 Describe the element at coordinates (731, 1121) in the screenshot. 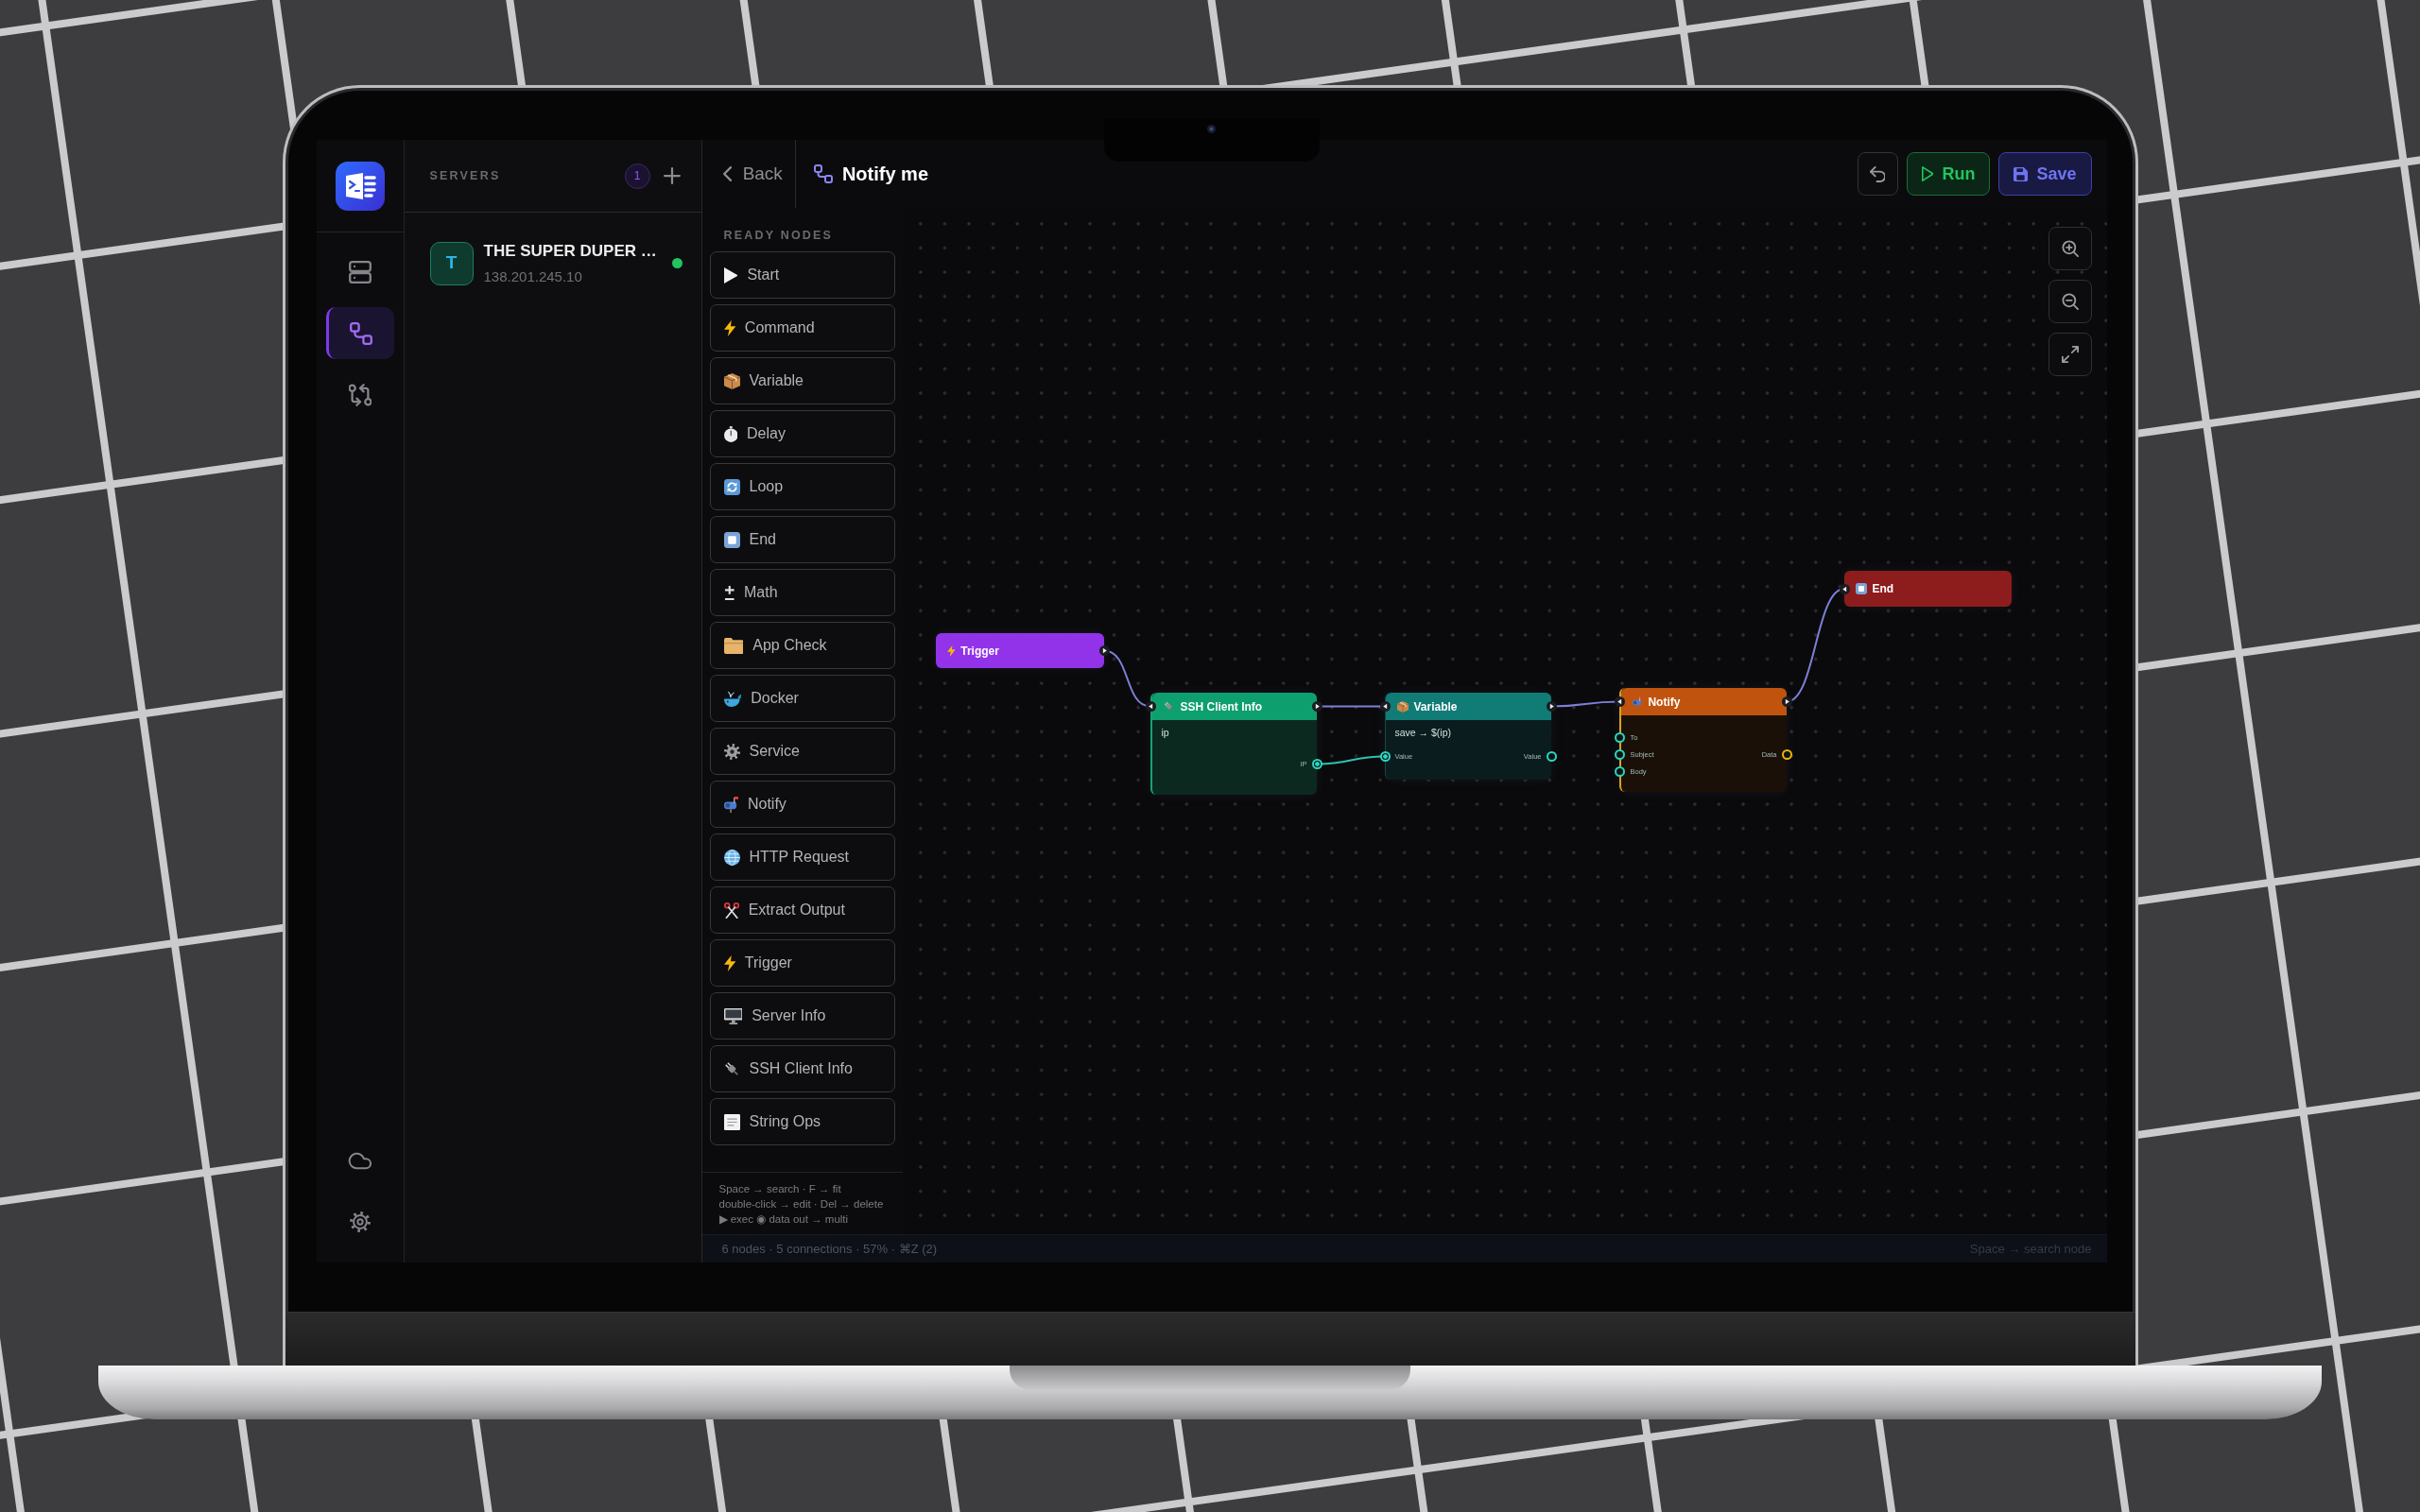

I see `memo-icon` at that location.